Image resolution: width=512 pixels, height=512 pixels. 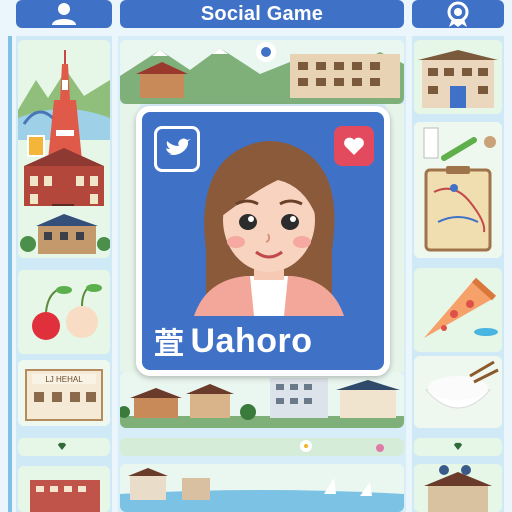 I want to click on cottage-image, so click(x=458, y=488).